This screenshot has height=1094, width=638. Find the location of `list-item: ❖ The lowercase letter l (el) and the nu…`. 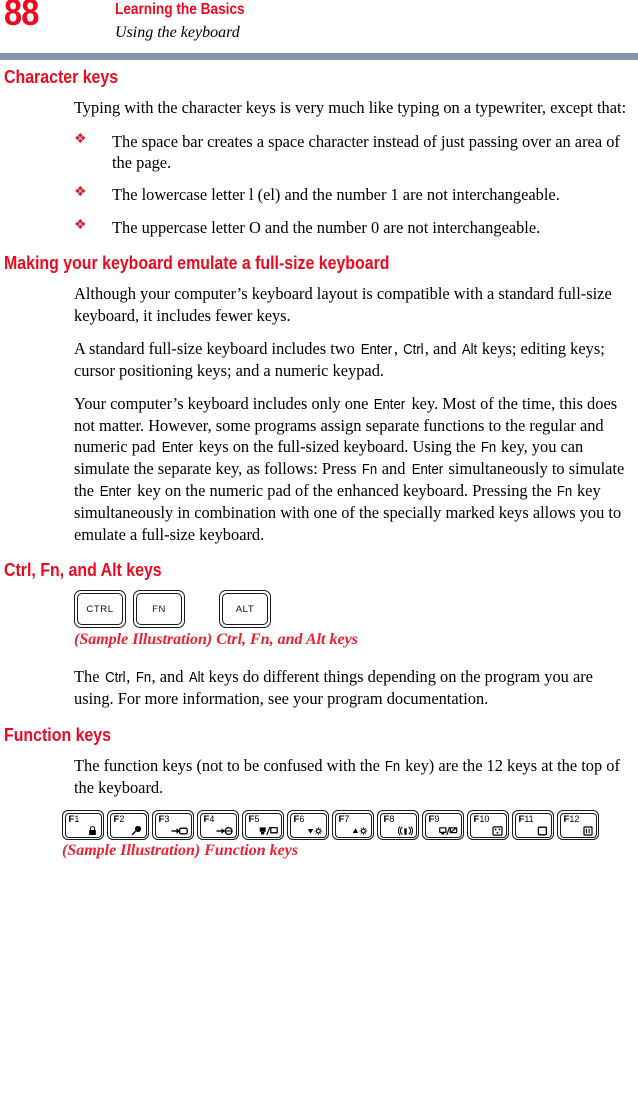

list-item: ❖ The lowercase letter l (el) and the nu… is located at coordinates (353, 194).